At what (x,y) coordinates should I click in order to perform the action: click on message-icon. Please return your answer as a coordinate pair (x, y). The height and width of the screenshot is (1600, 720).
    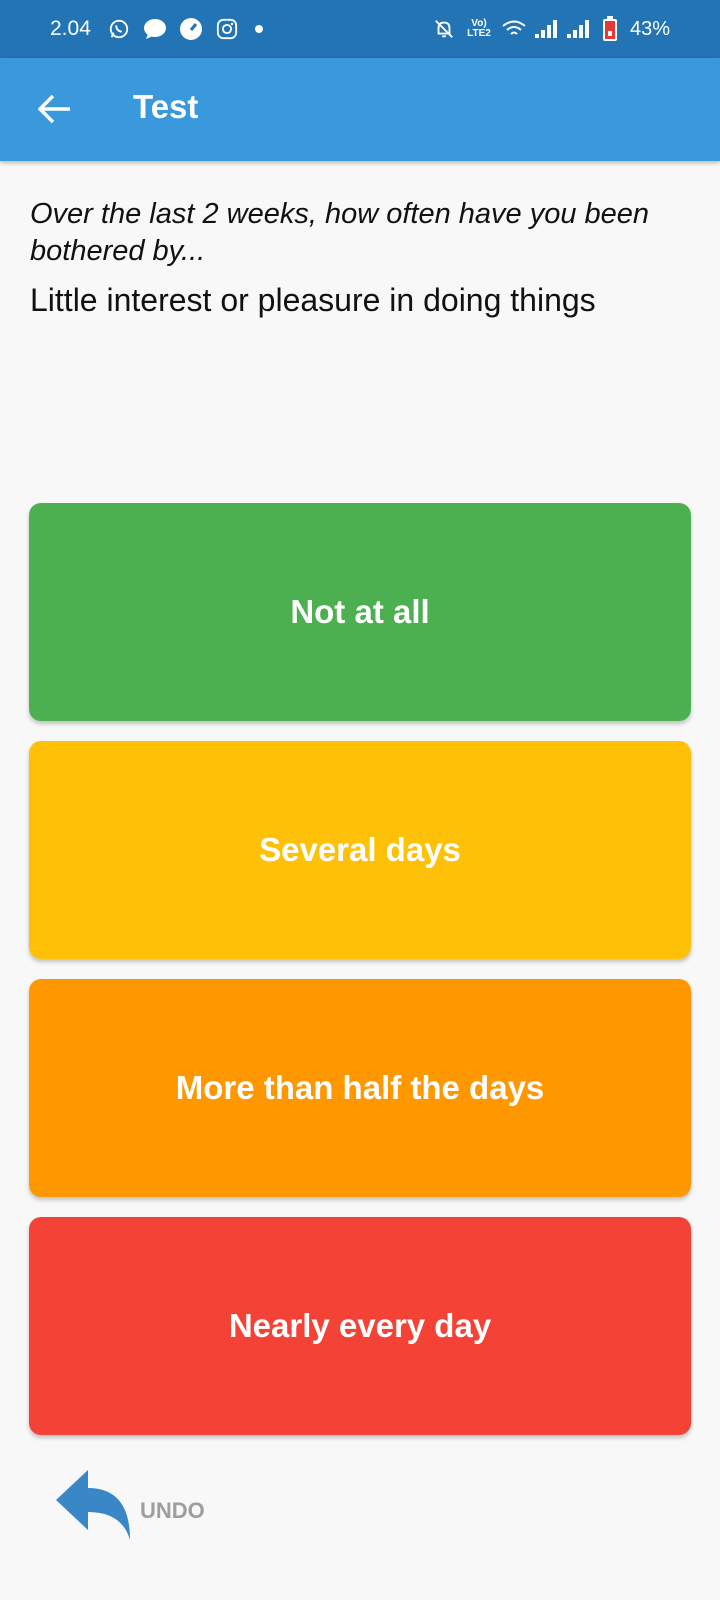
    Looking at the image, I should click on (155, 29).